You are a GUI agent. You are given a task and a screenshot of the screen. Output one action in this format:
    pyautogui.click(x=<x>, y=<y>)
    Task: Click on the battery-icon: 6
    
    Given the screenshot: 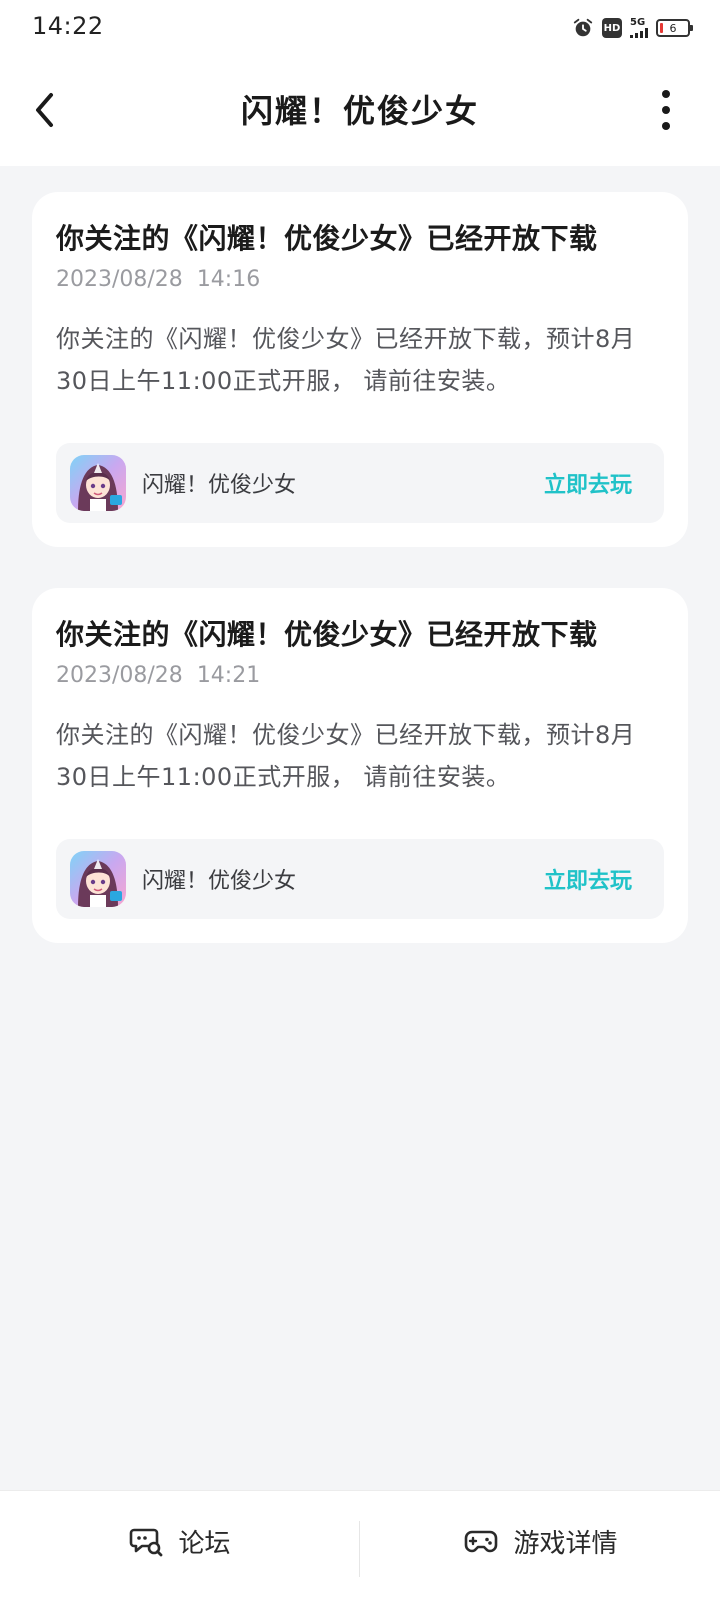 What is the action you would take?
    pyautogui.click(x=674, y=28)
    